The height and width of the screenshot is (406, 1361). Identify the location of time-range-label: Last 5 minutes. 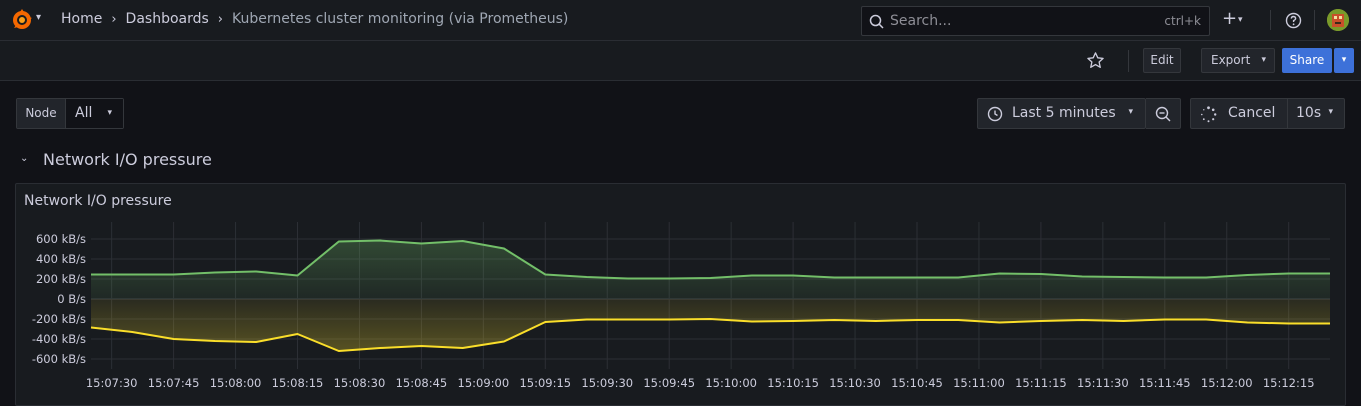
(1064, 113).